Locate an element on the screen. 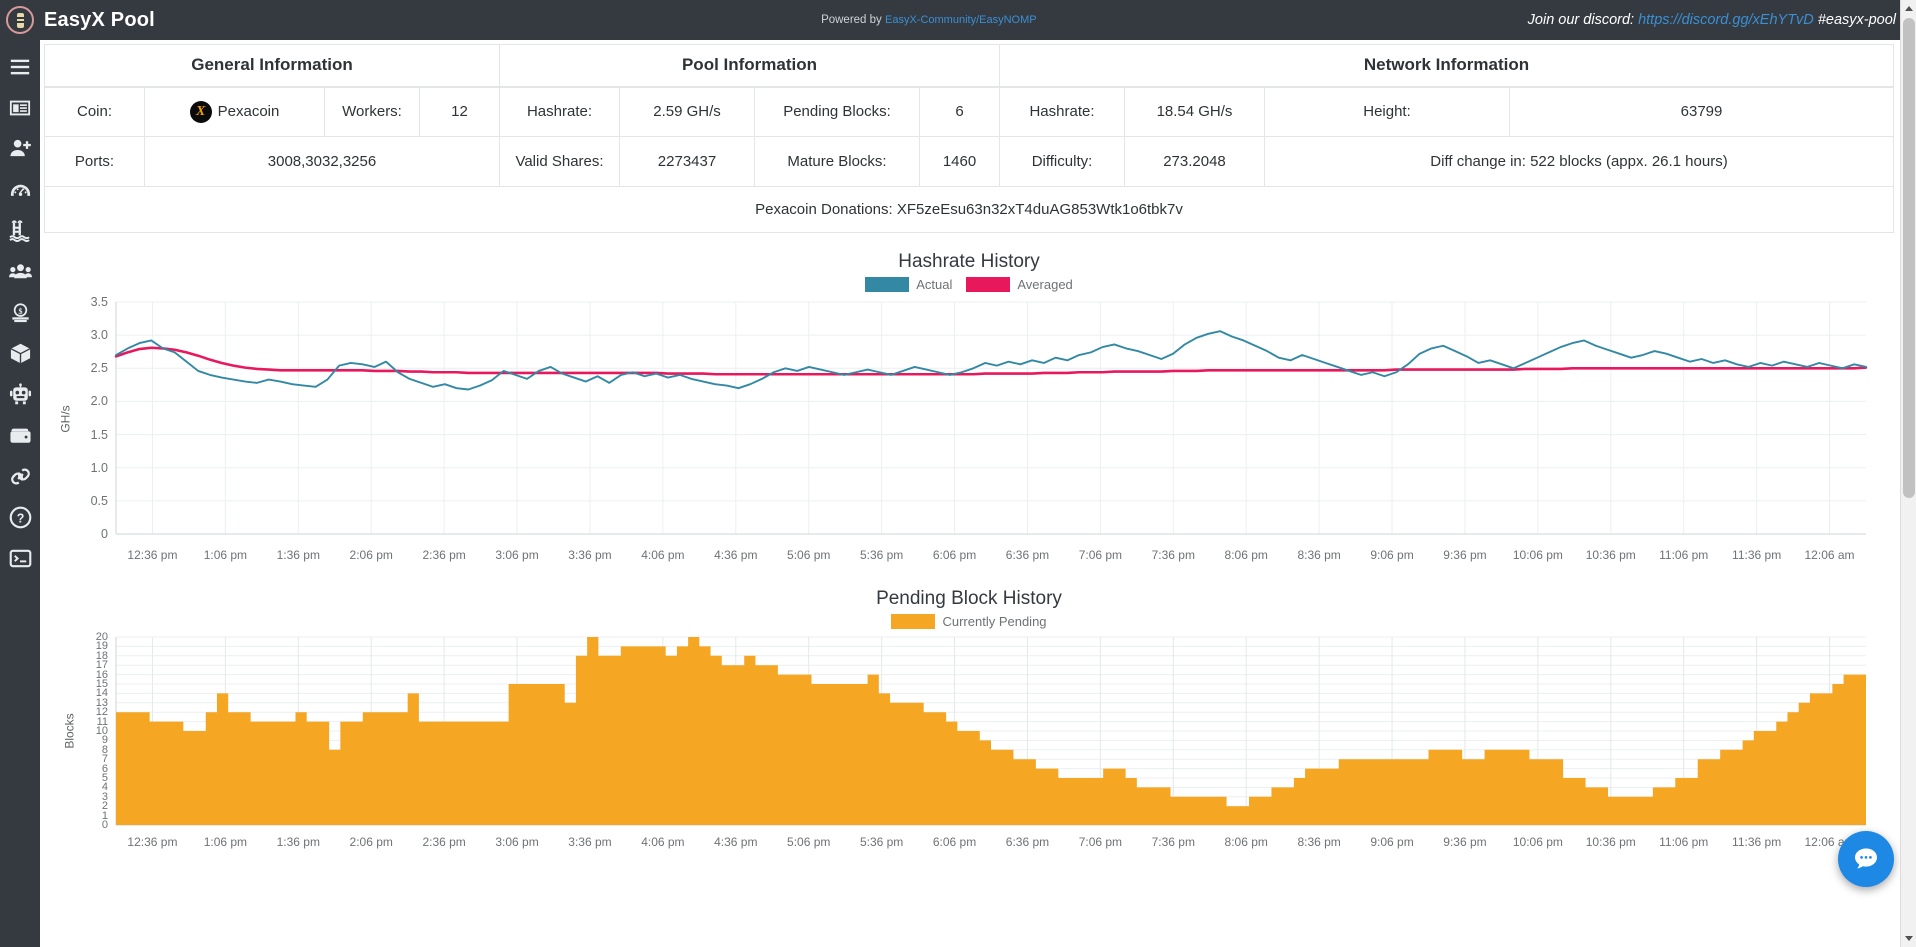 The image size is (1916, 947). sidebar-item-links is located at coordinates (20, 476).